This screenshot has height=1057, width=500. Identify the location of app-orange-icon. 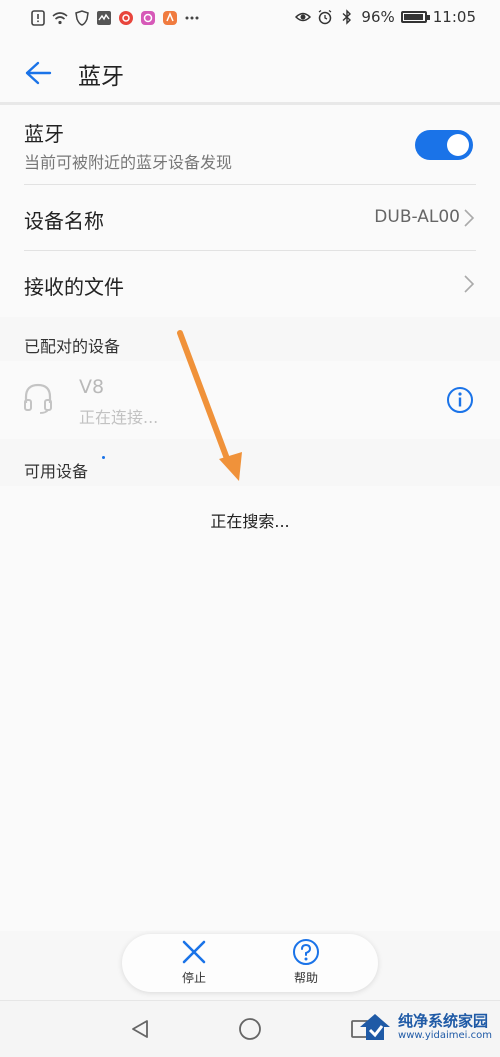
(170, 18).